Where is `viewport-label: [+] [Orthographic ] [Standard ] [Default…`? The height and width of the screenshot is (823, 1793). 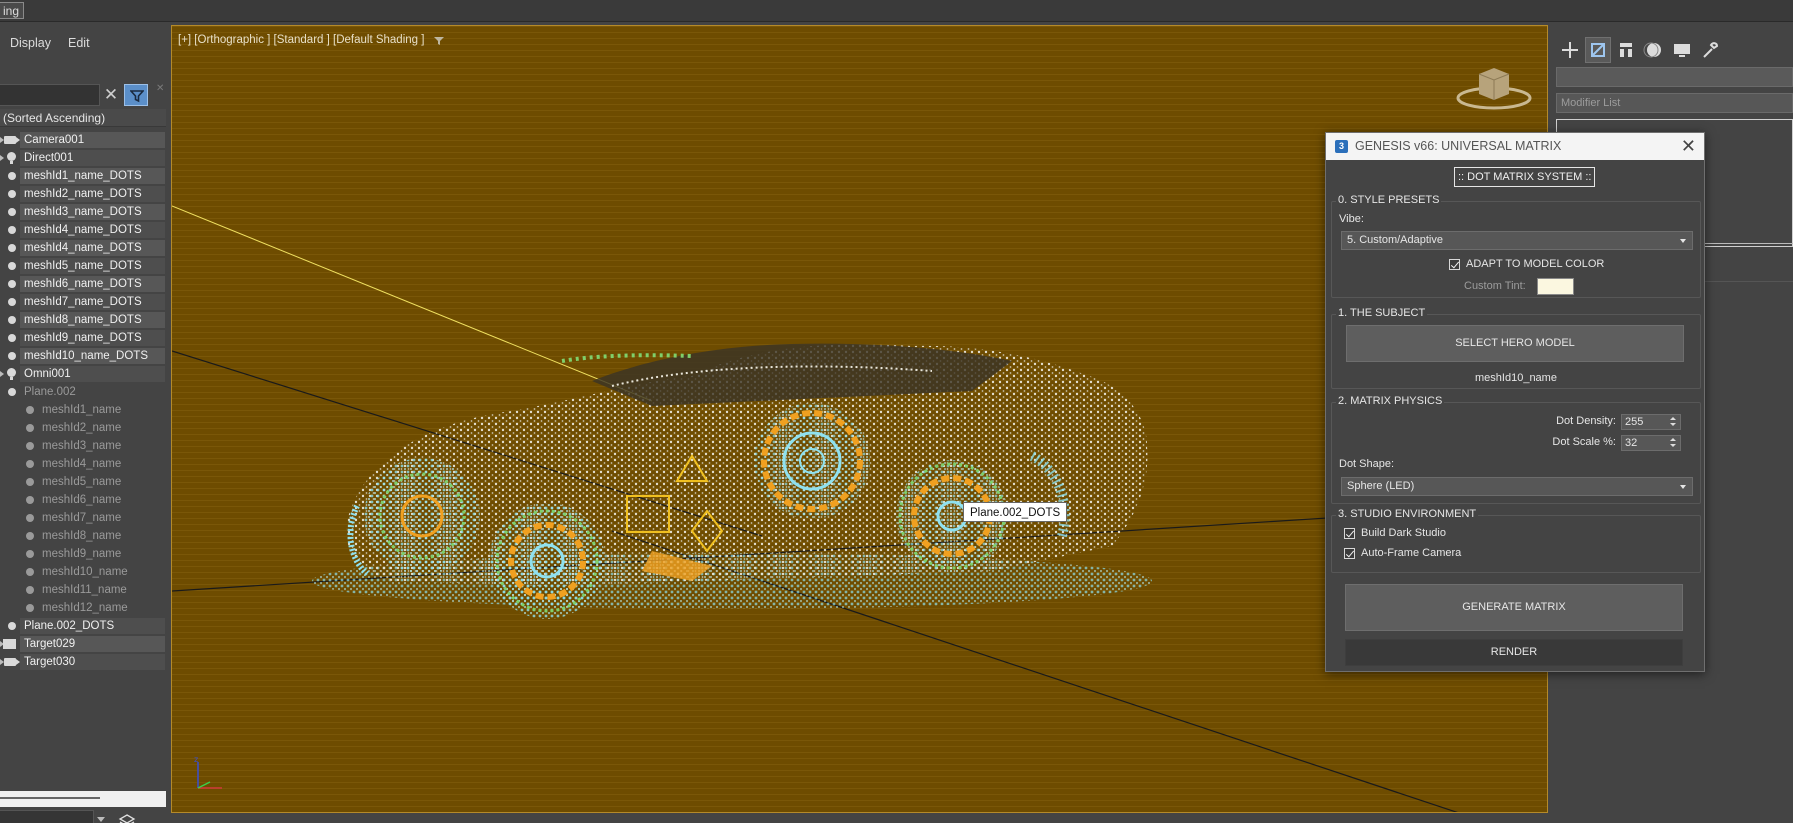
viewport-label: [+] [Orthographic ] [Standard ] [Default… is located at coordinates (301, 40).